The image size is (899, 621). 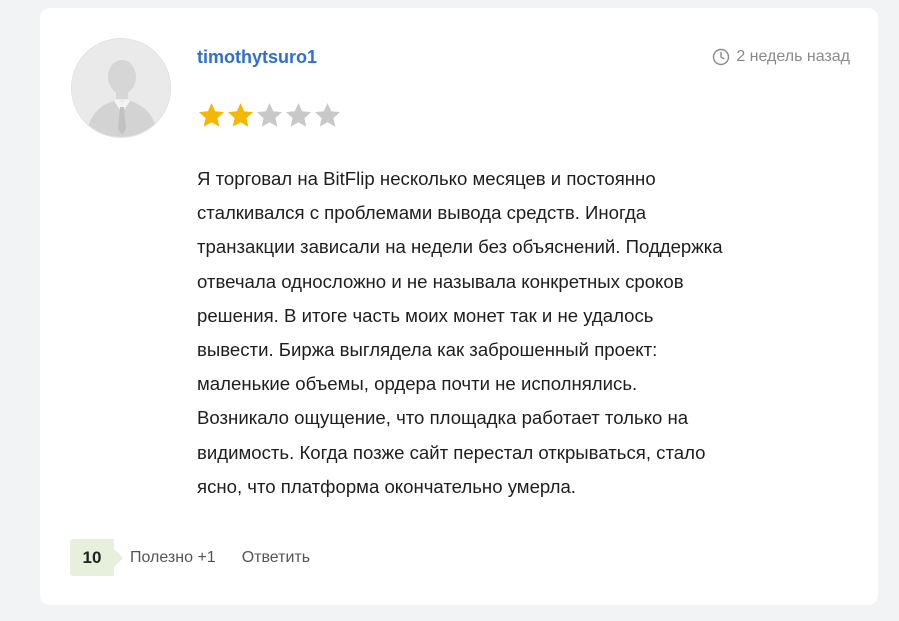 What do you see at coordinates (96, 557) in the screenshot?
I see `vote-count-badge: 10` at bounding box center [96, 557].